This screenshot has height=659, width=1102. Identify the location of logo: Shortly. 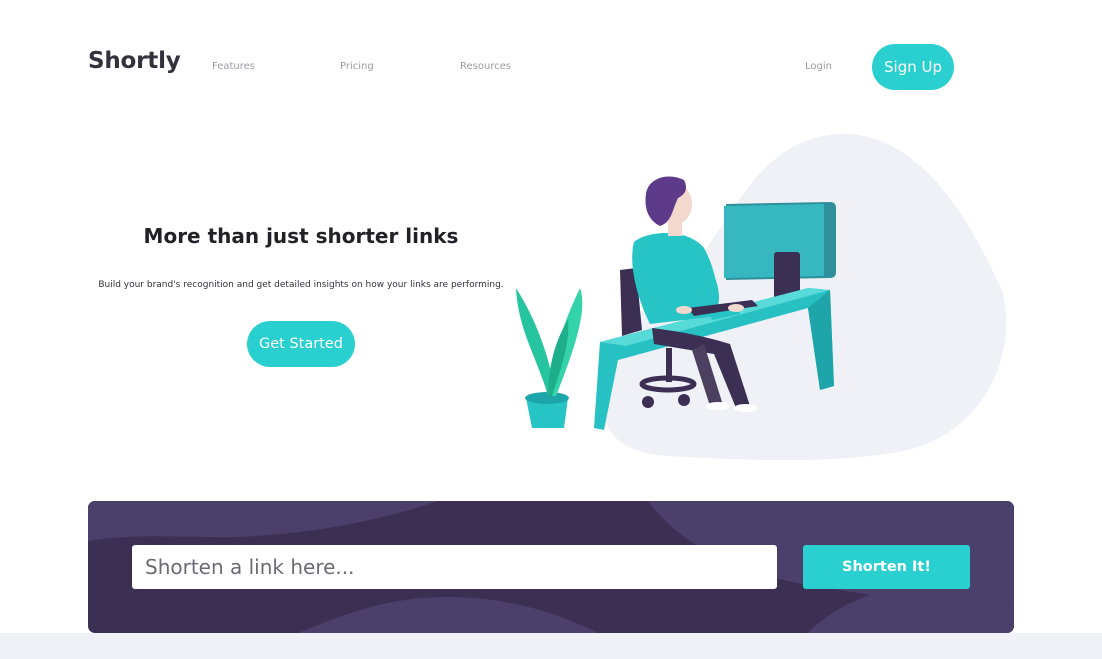
(134, 61).